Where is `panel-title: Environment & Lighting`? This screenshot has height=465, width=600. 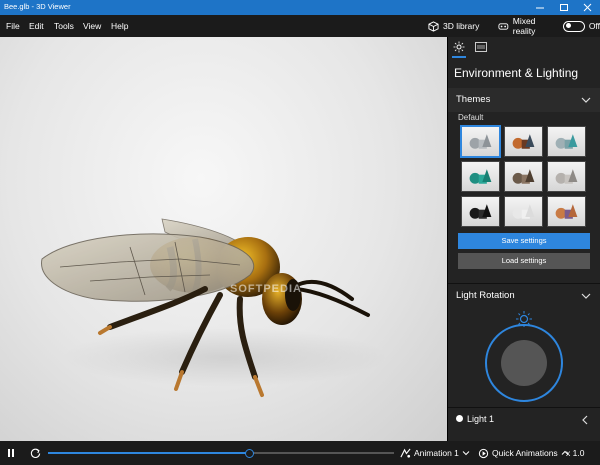
panel-title: Environment & Lighting is located at coordinates (516, 73).